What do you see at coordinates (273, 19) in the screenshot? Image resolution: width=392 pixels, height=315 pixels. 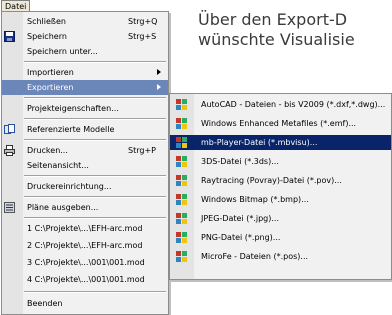 I see `background-text-line-1: Über den Export-D` at bounding box center [273, 19].